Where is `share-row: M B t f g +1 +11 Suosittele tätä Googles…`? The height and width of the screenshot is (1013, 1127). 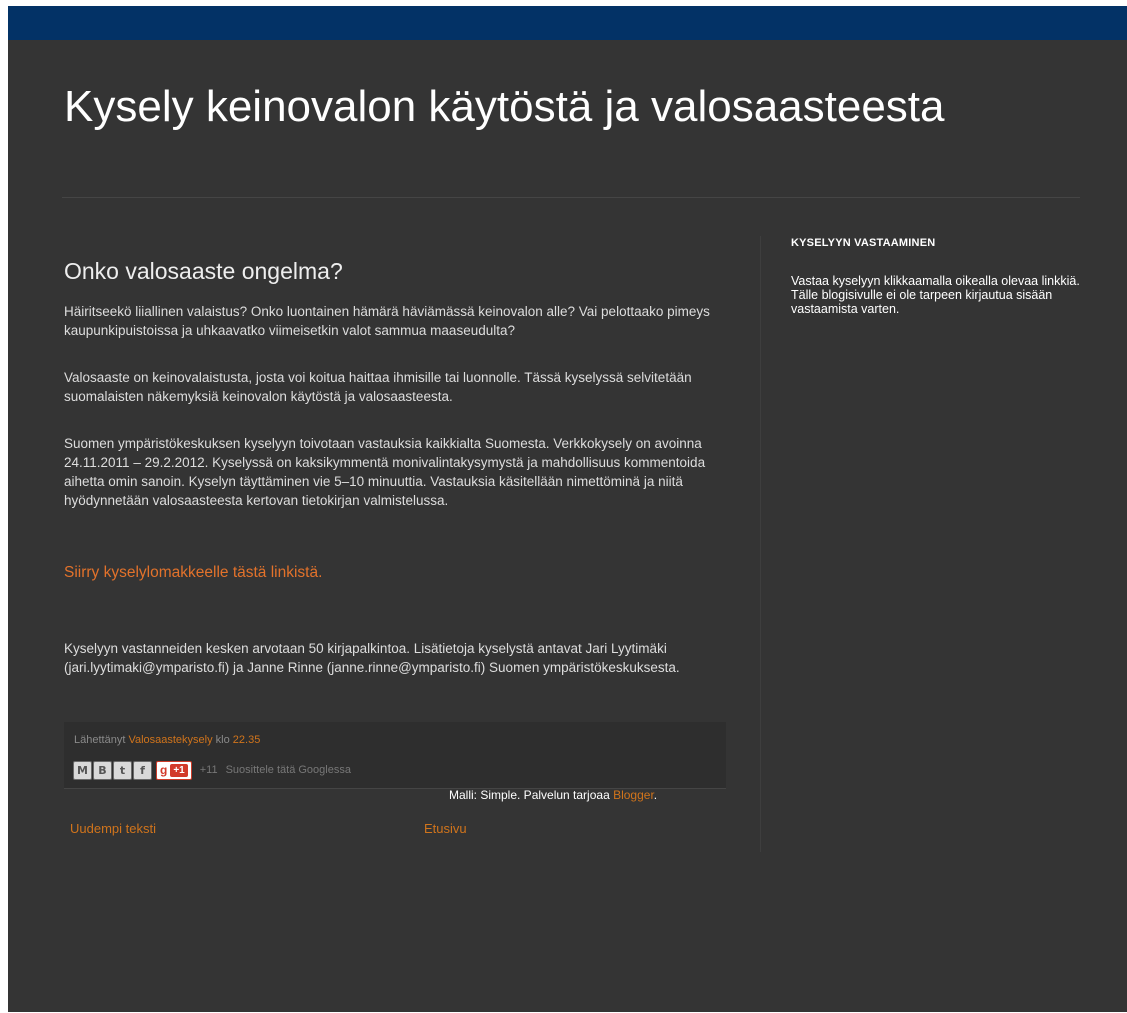 share-row: M B t f g +1 +11 Suosittele tätä Googles… is located at coordinates (212, 770).